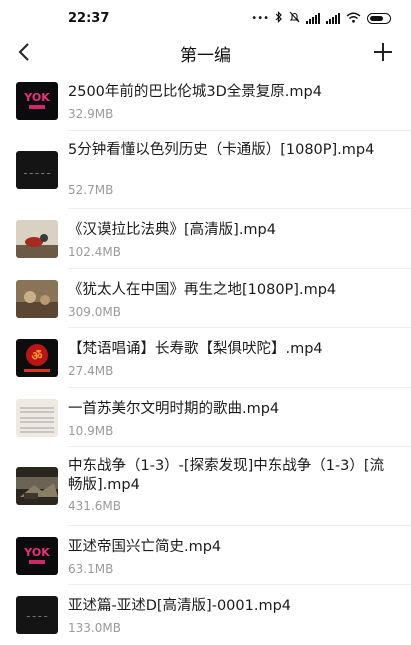  I want to click on file-item: 《犹太人在中国》再生之地[1080P].mp4 309.0MB, so click(205, 299).